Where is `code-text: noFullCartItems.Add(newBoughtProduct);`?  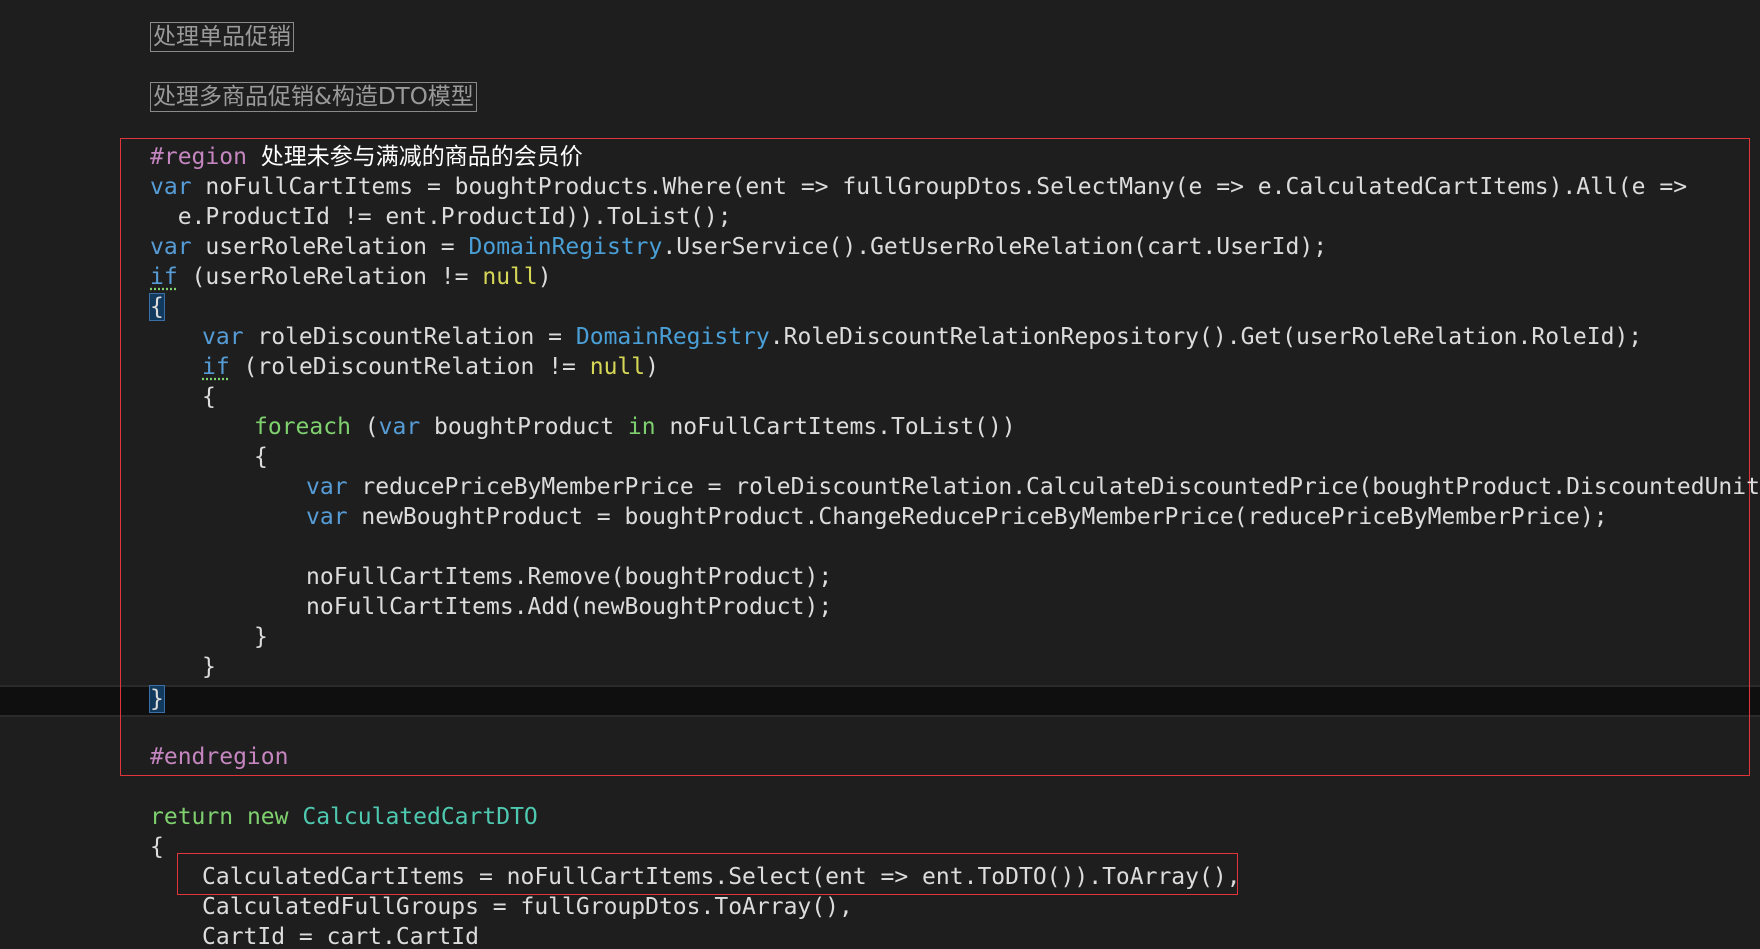
code-text: noFullCartItems.Add(newBoughtProduct); is located at coordinates (569, 607).